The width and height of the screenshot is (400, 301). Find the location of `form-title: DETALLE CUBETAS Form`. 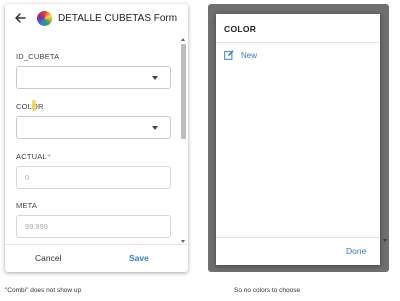

form-title: DETALLE CUBETAS Form is located at coordinates (118, 18).